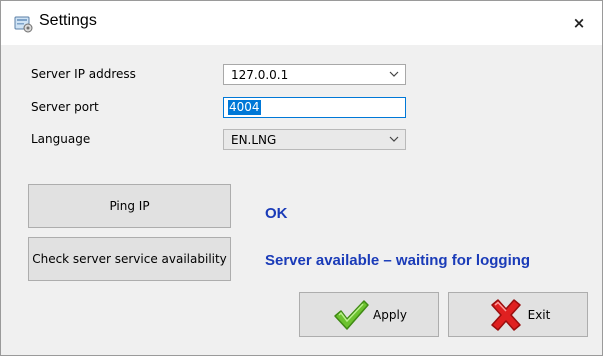 Image resolution: width=603 pixels, height=356 pixels. I want to click on server-ip-label: Server IP address, so click(83, 74).